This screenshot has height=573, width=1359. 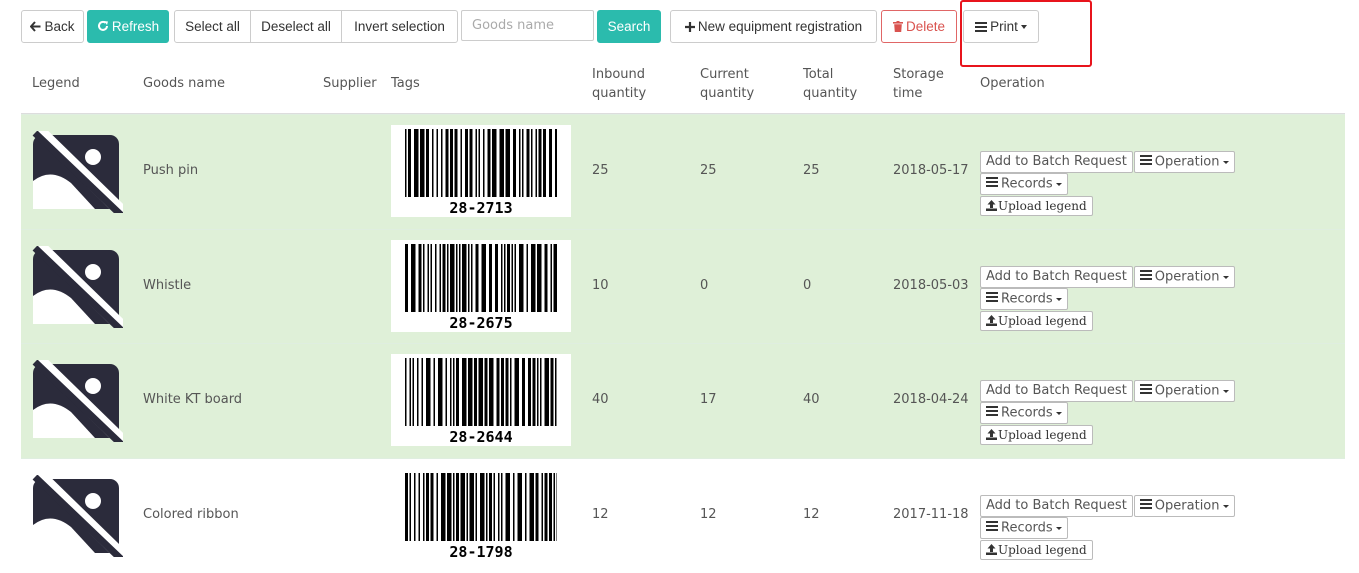 I want to click on refresh-label: Refresh, so click(x=135, y=26).